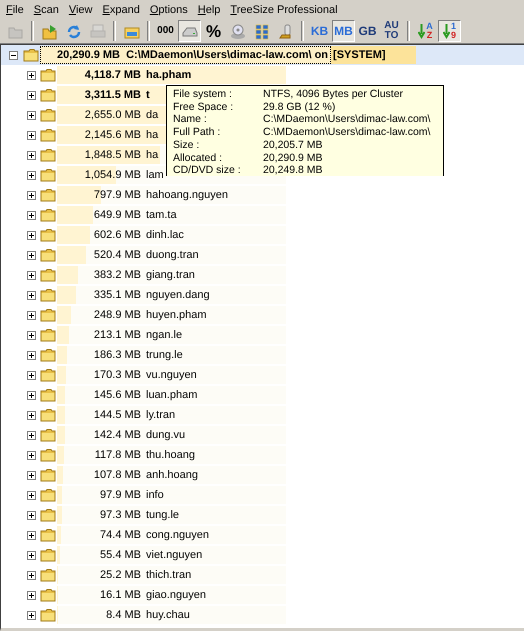  I want to click on menu-item: File, so click(15, 10).